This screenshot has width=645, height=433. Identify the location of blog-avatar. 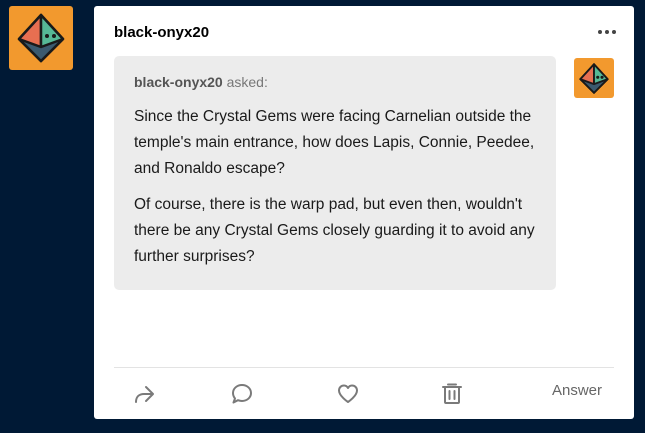
(41, 38).